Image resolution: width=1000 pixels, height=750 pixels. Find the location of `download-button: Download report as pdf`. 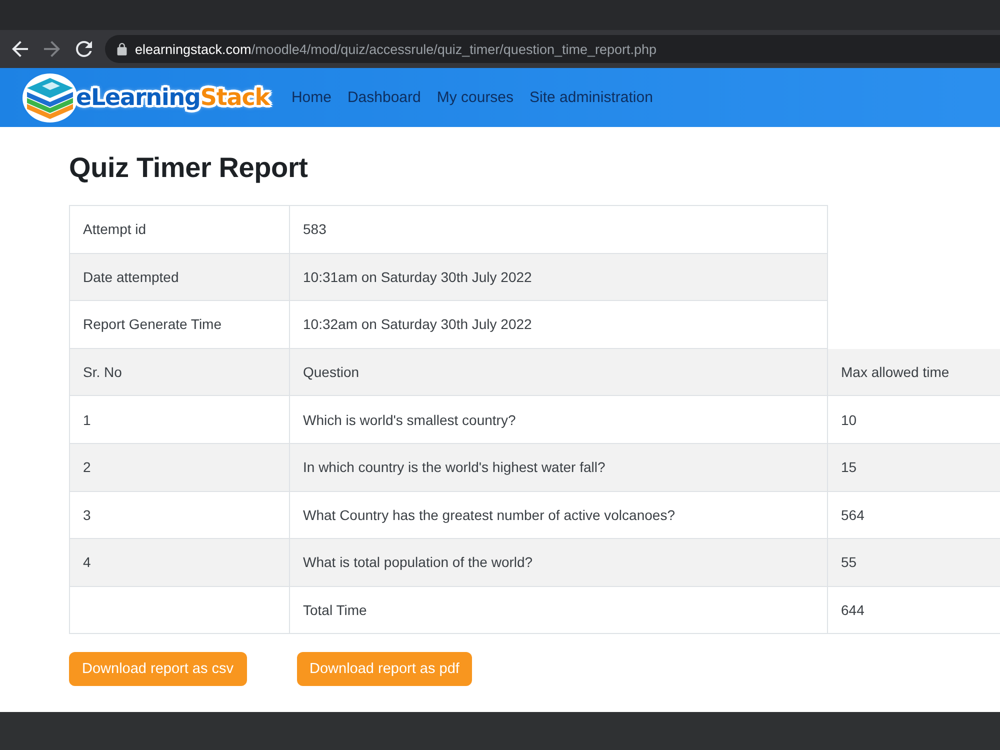

download-button: Download report as pdf is located at coordinates (384, 669).